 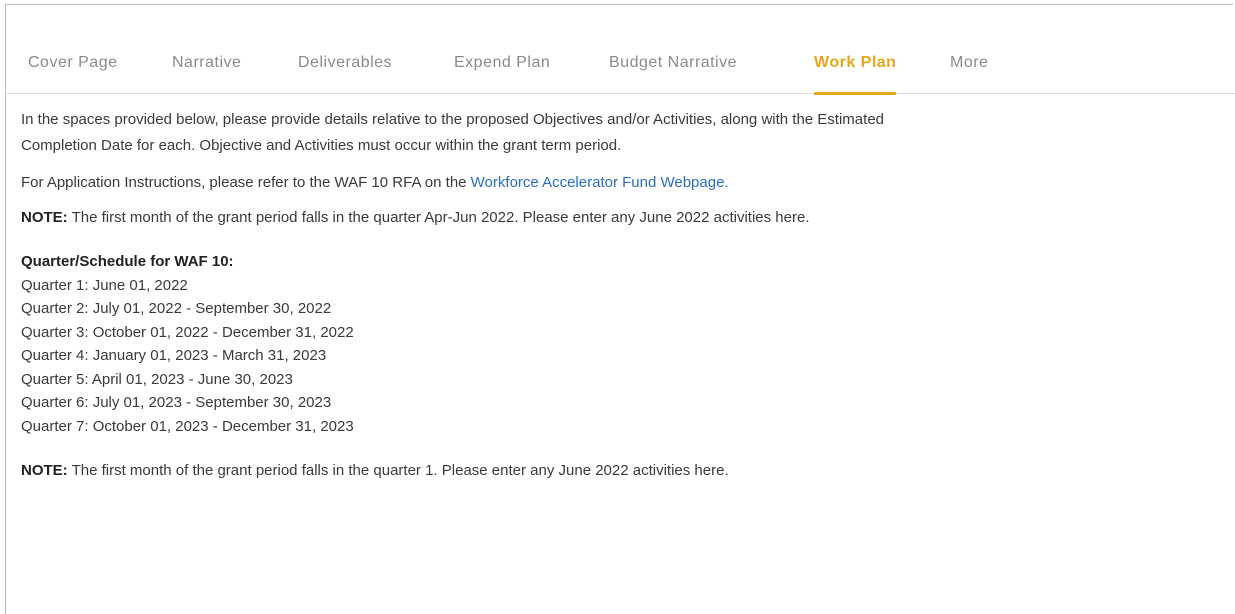 I want to click on schedule-quarter-1: Quarter 1: June 01, 2022, so click(x=104, y=285).